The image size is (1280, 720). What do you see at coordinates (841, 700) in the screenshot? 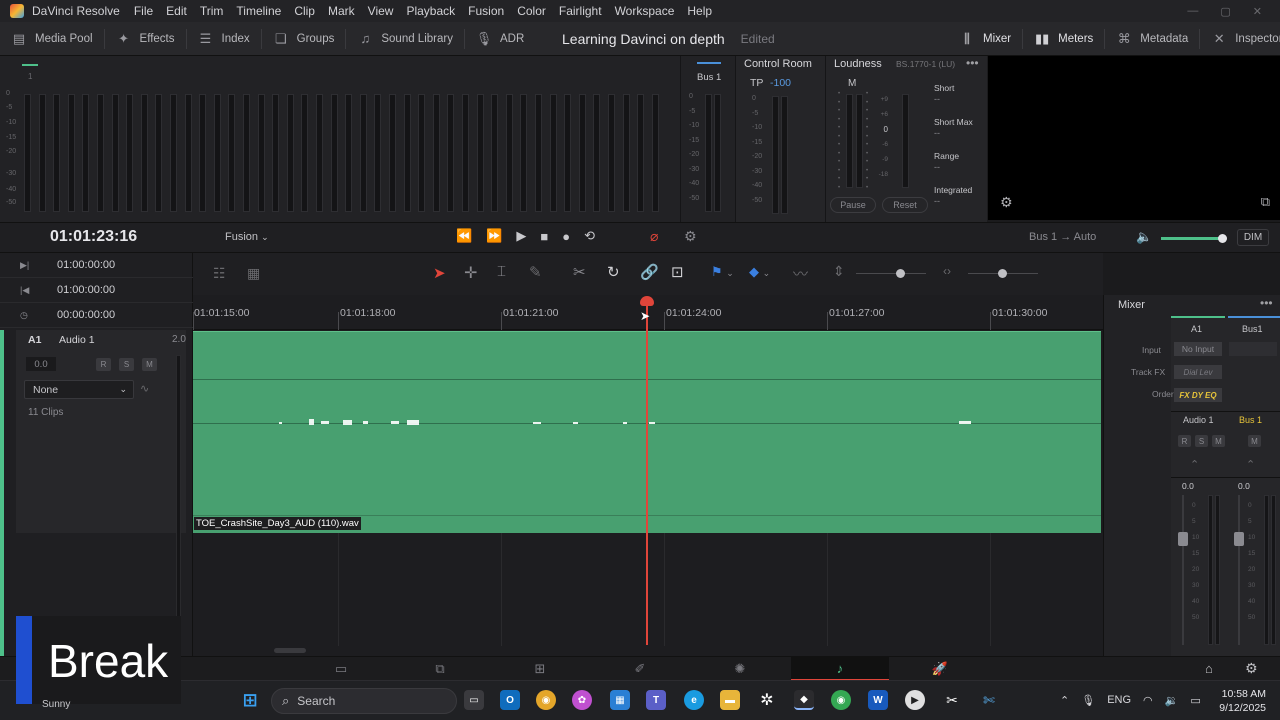
I see `chrome-profile-icon: ◉` at bounding box center [841, 700].